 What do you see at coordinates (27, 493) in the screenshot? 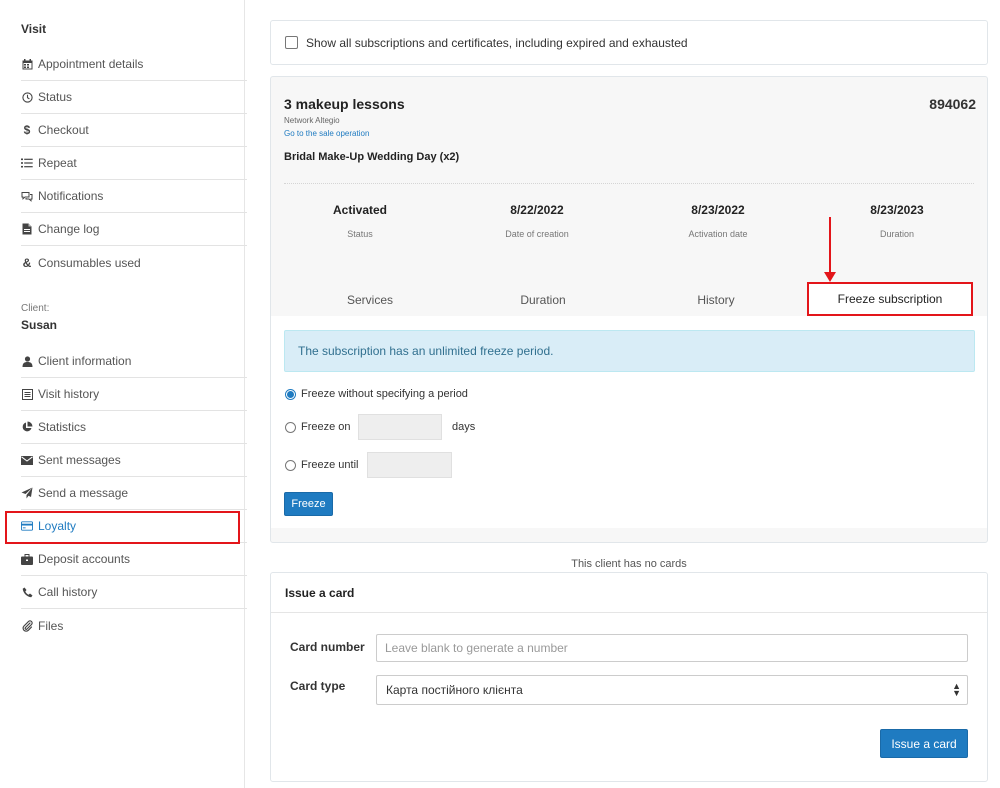
I see `paper-plane-icon` at bounding box center [27, 493].